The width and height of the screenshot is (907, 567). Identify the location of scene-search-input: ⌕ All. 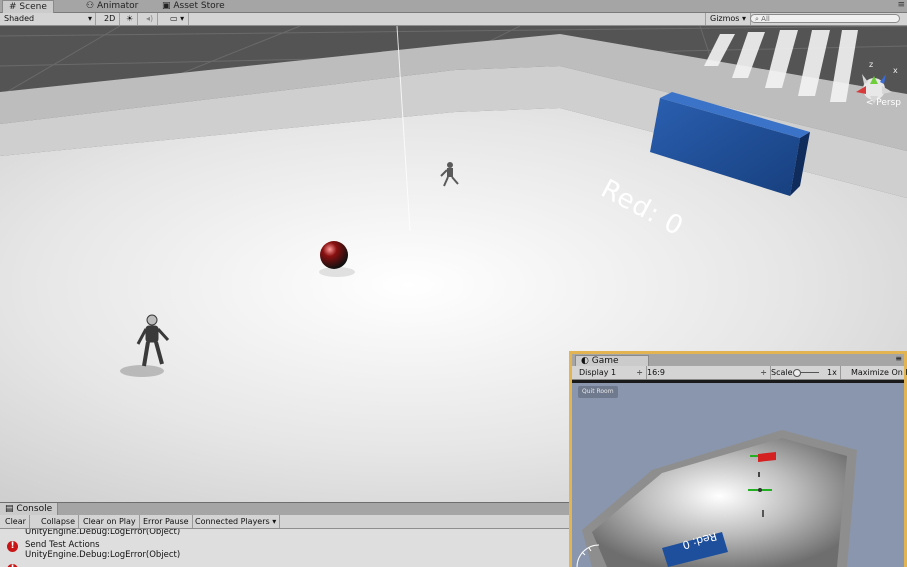
(825, 18).